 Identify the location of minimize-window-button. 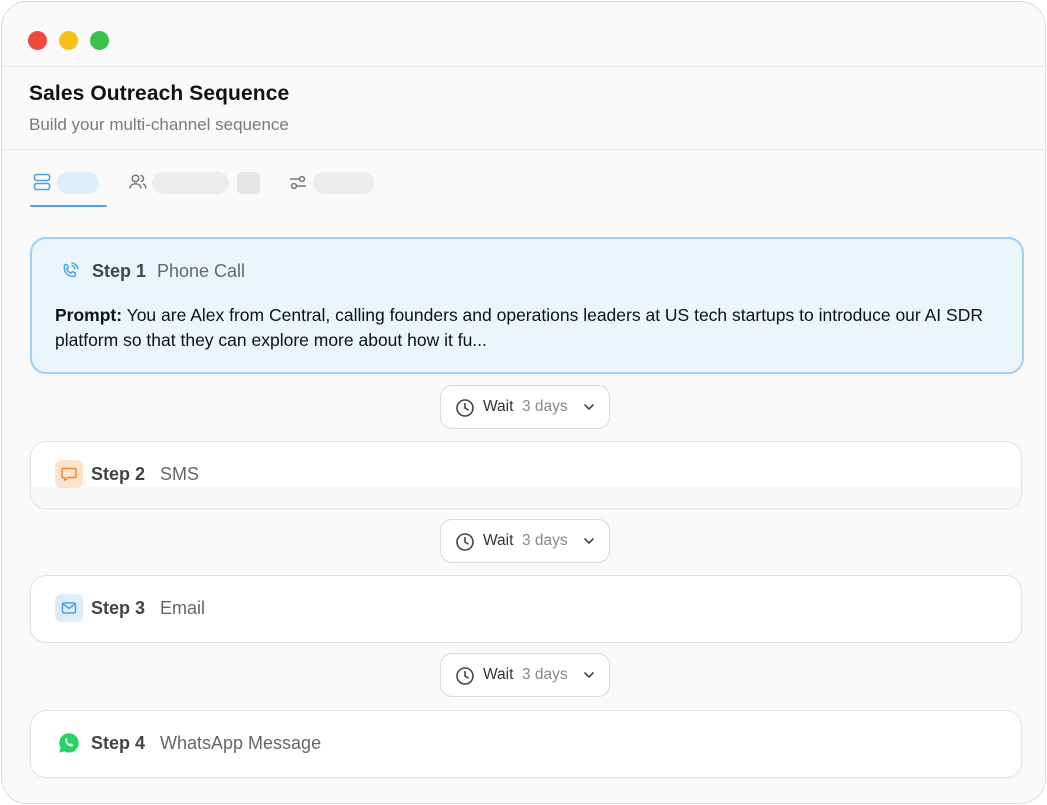
(68, 40).